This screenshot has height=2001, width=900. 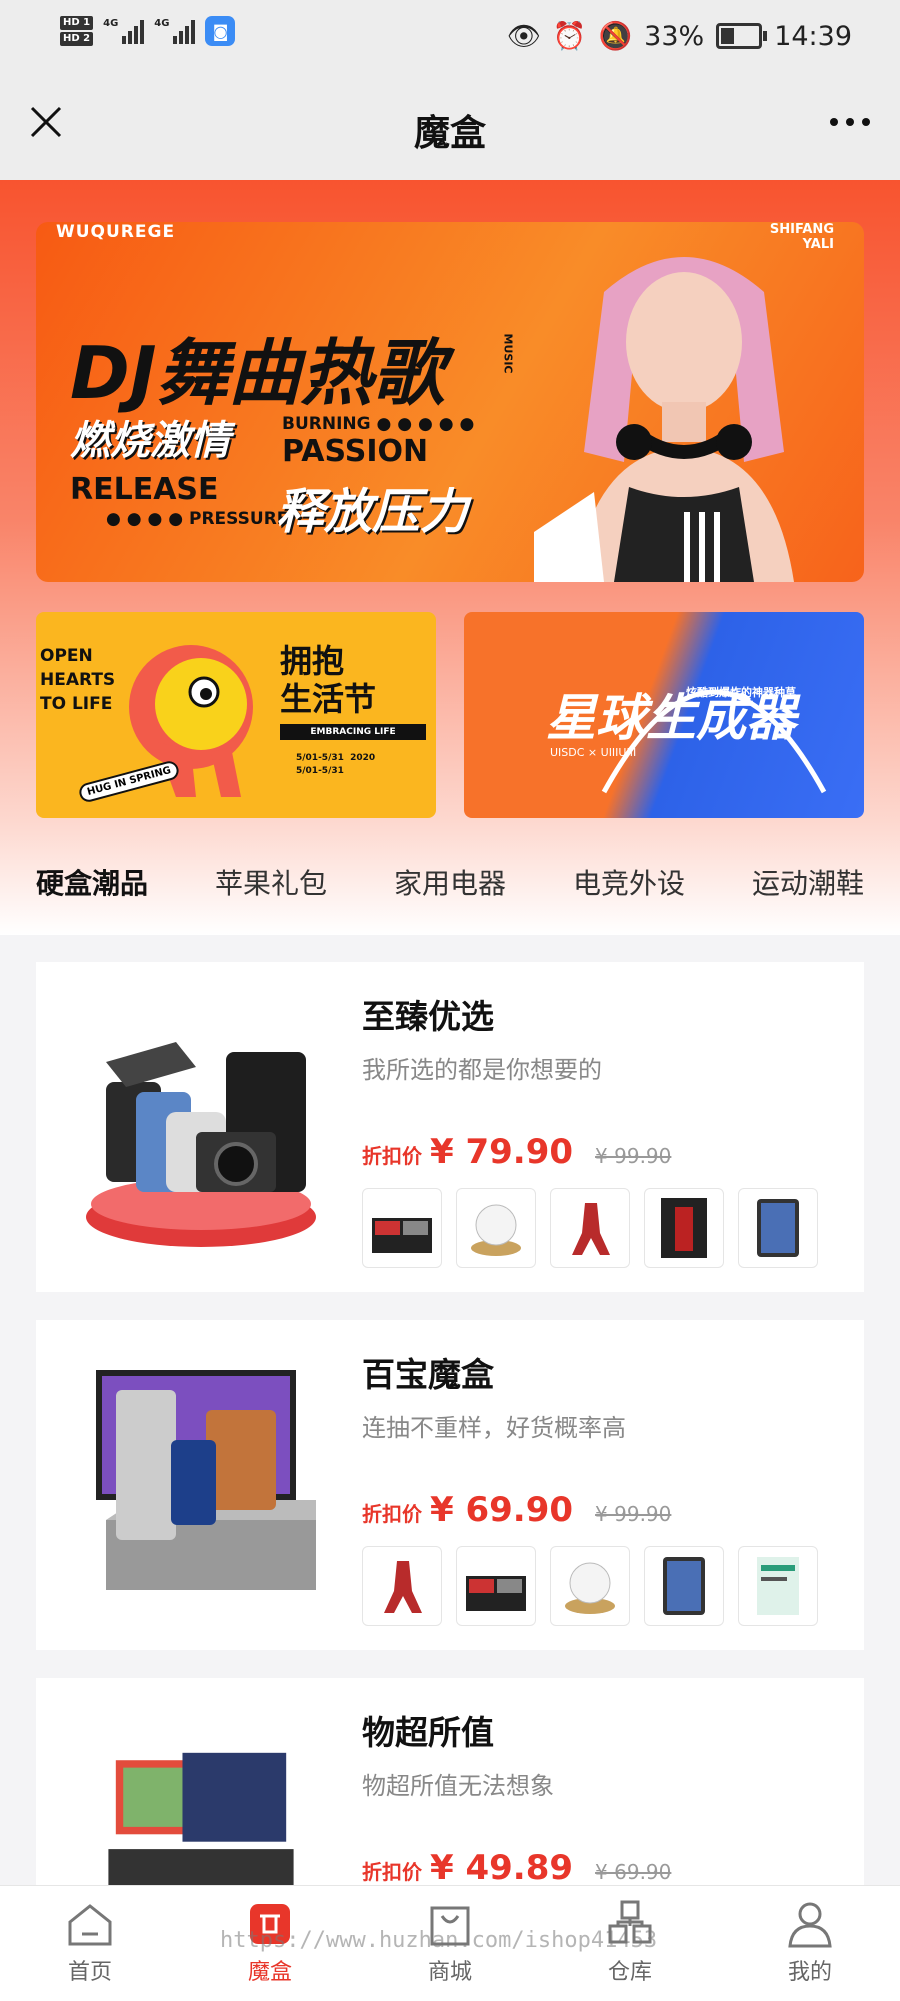 What do you see at coordinates (664, 419) in the screenshot?
I see `dj-model-image` at bounding box center [664, 419].